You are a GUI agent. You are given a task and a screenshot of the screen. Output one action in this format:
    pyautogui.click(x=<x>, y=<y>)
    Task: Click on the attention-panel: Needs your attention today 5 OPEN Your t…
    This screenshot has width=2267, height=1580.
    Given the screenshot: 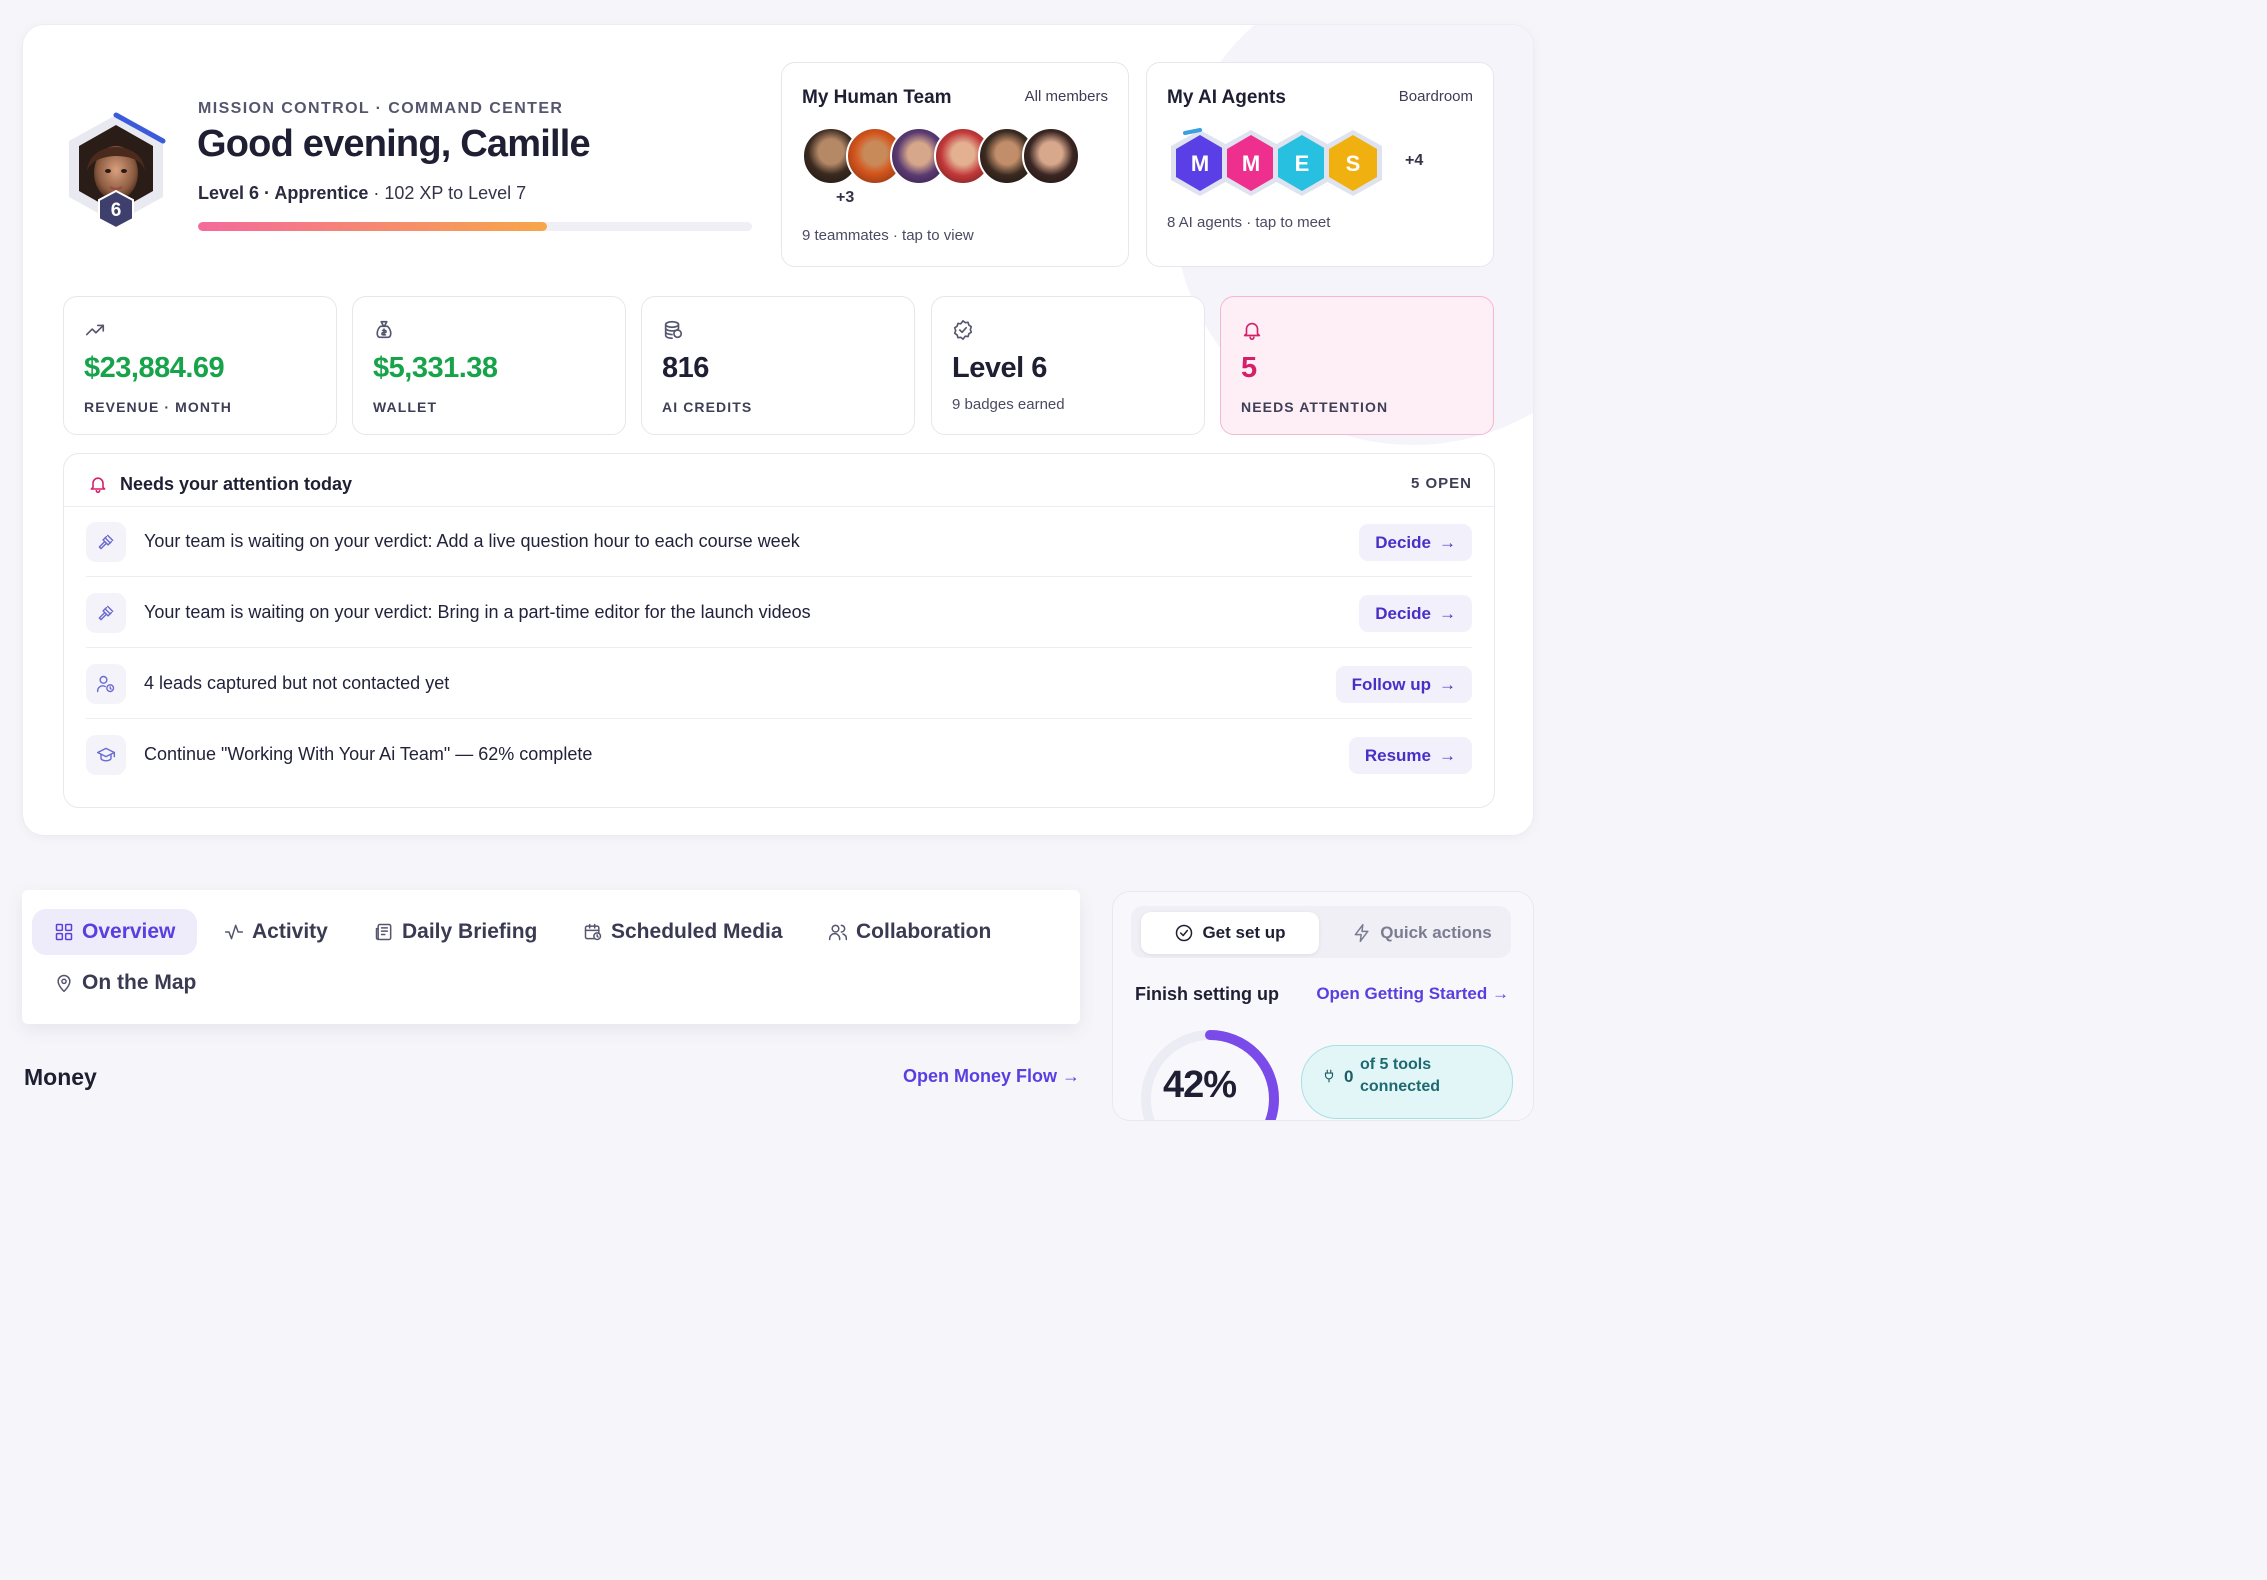 What is the action you would take?
    pyautogui.click(x=779, y=630)
    